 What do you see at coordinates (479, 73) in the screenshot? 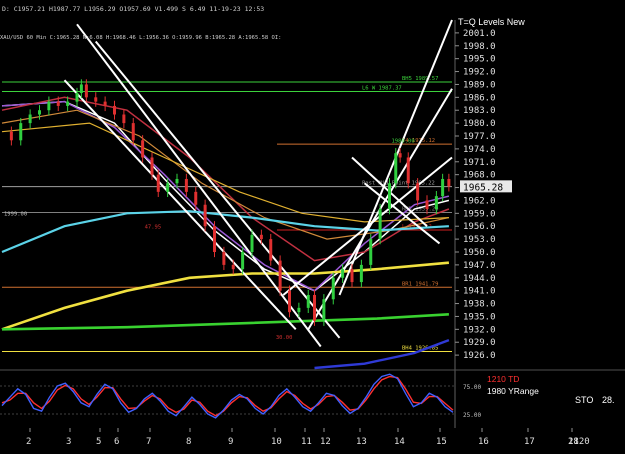
I see `y-tick-label: 1992.0` at bounding box center [479, 73].